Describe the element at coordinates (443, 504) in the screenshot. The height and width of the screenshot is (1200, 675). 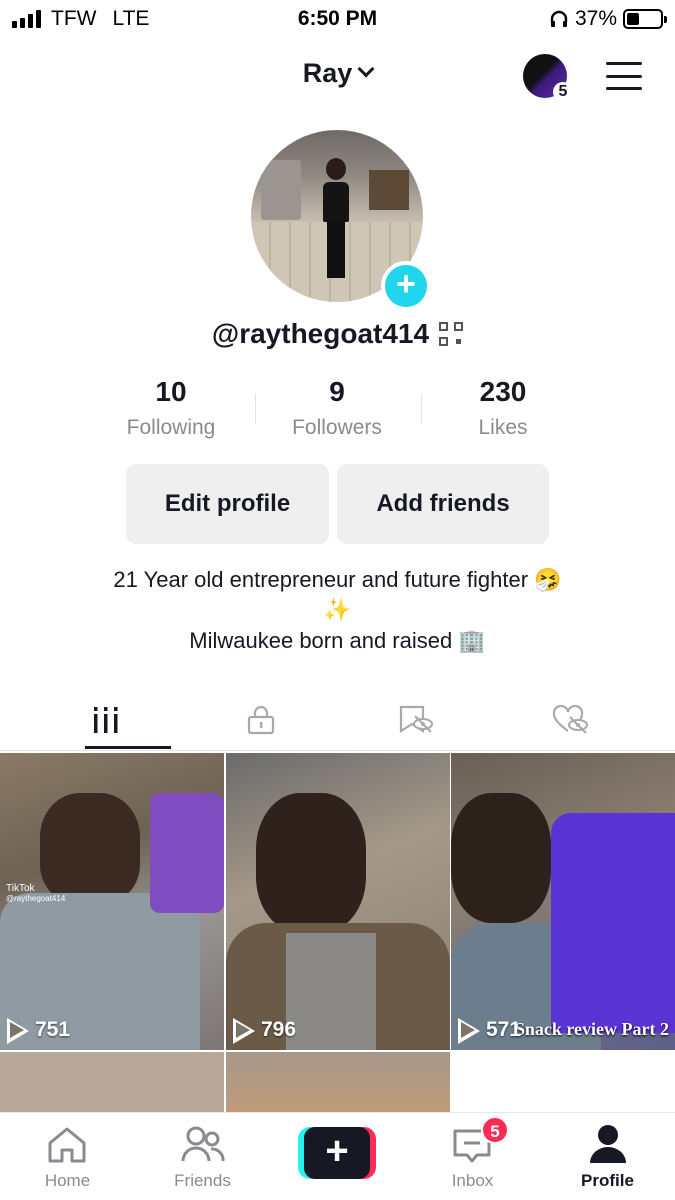
I see `add-friends-button: Add friends` at that location.